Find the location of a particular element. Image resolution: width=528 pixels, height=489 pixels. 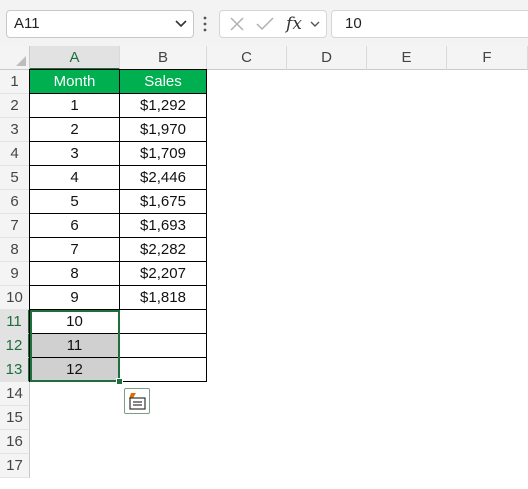

row-header-4: 4 is located at coordinates (15, 154).